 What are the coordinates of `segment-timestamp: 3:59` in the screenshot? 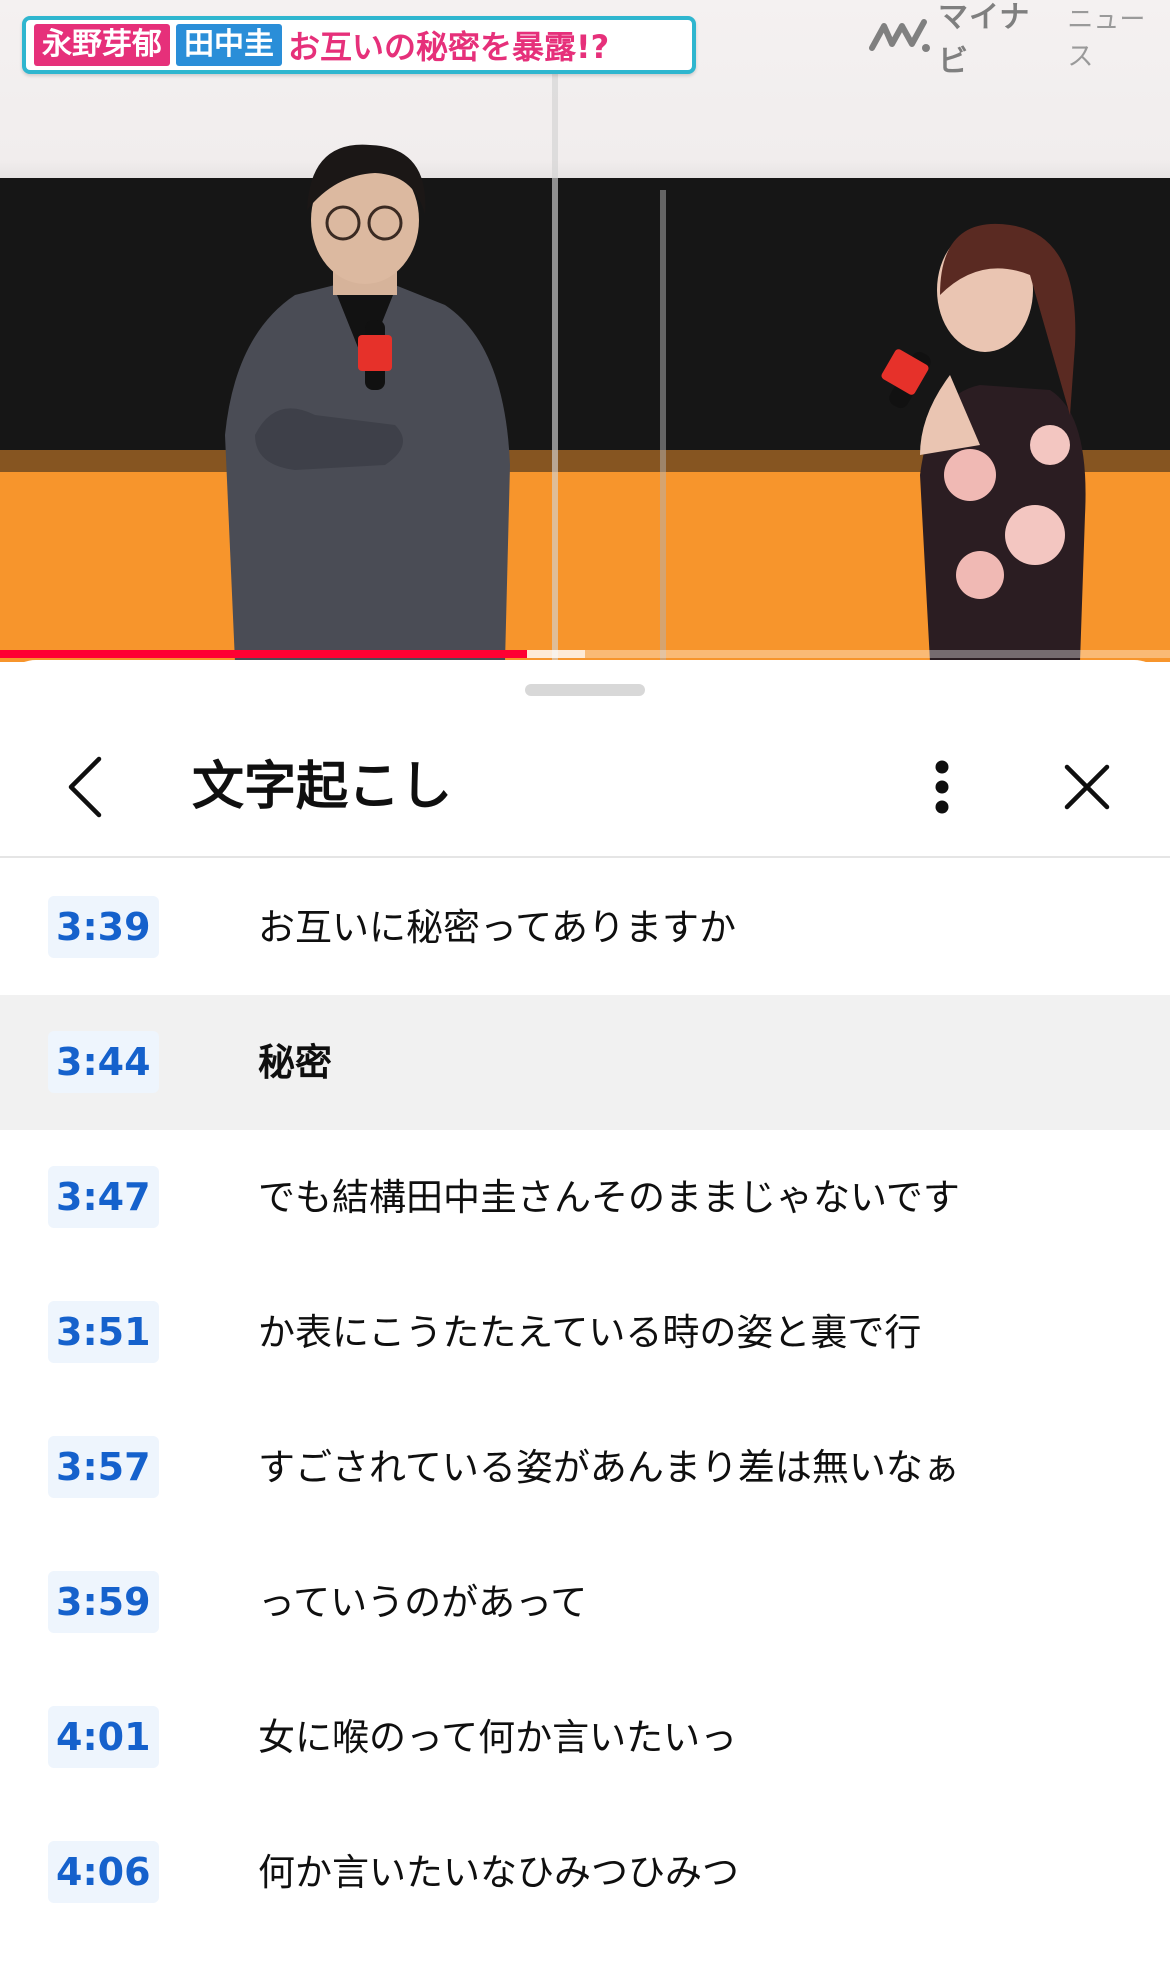 It's located at (103, 1602).